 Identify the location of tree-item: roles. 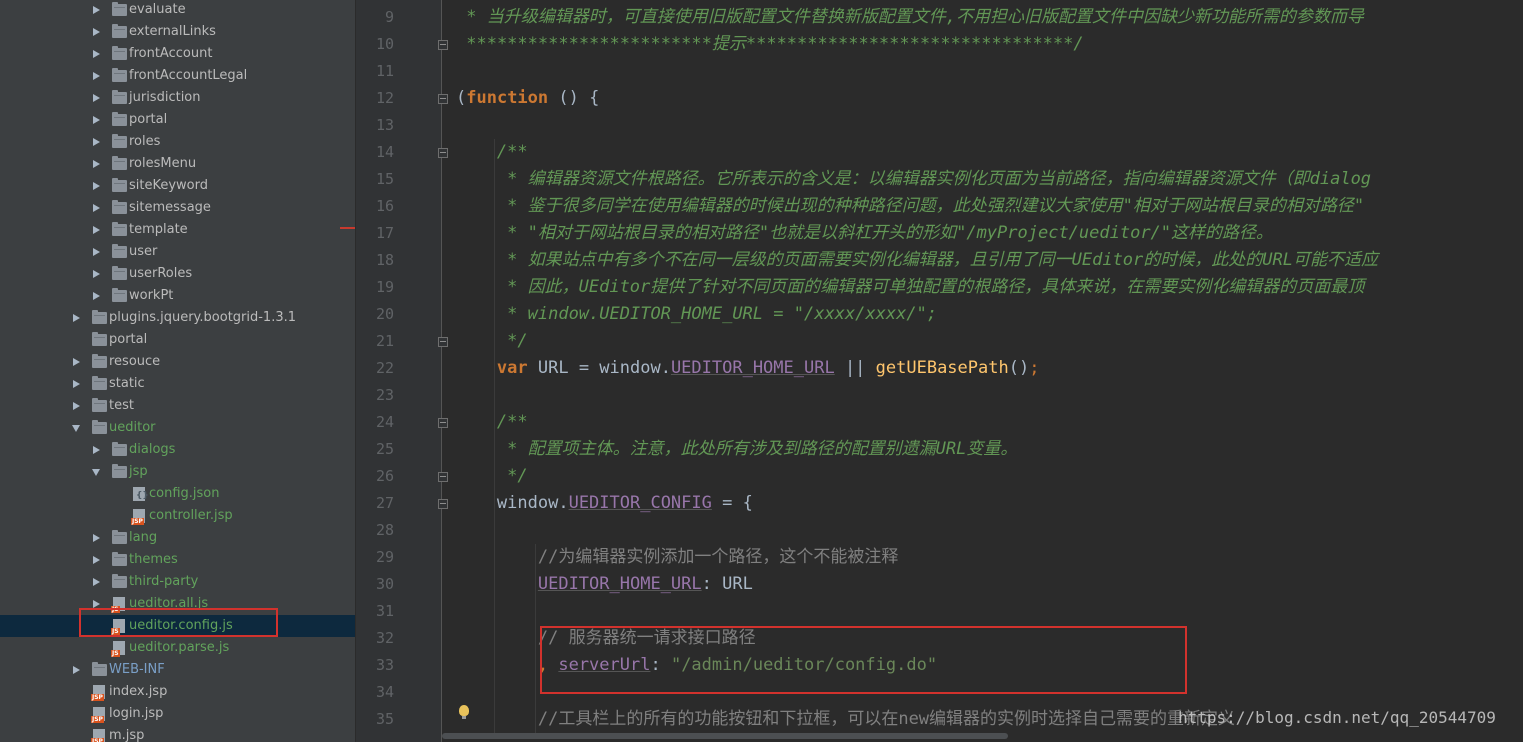
(177, 142).